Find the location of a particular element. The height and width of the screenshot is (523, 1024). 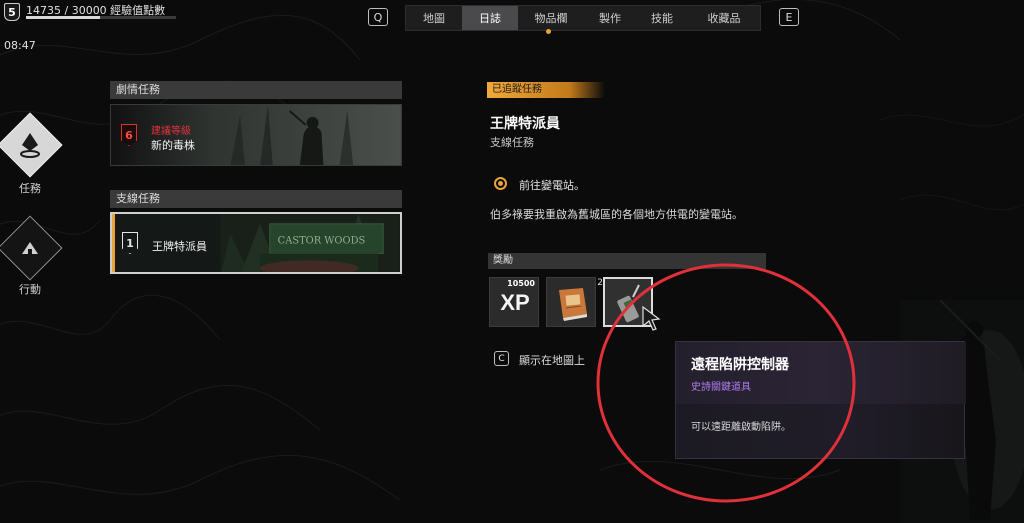

quest-detail-type: 支線任務 is located at coordinates (512, 142).